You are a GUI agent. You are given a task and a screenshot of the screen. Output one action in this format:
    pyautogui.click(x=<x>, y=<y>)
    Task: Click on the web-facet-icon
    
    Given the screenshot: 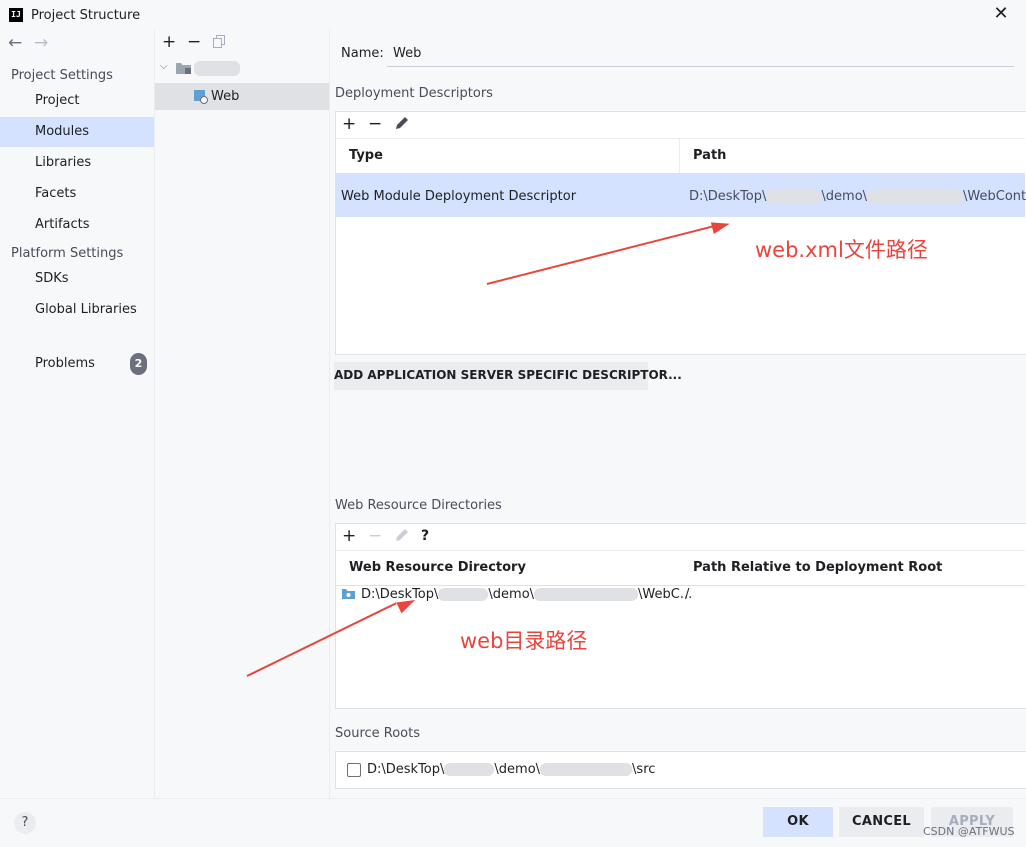 What is the action you would take?
    pyautogui.click(x=201, y=97)
    